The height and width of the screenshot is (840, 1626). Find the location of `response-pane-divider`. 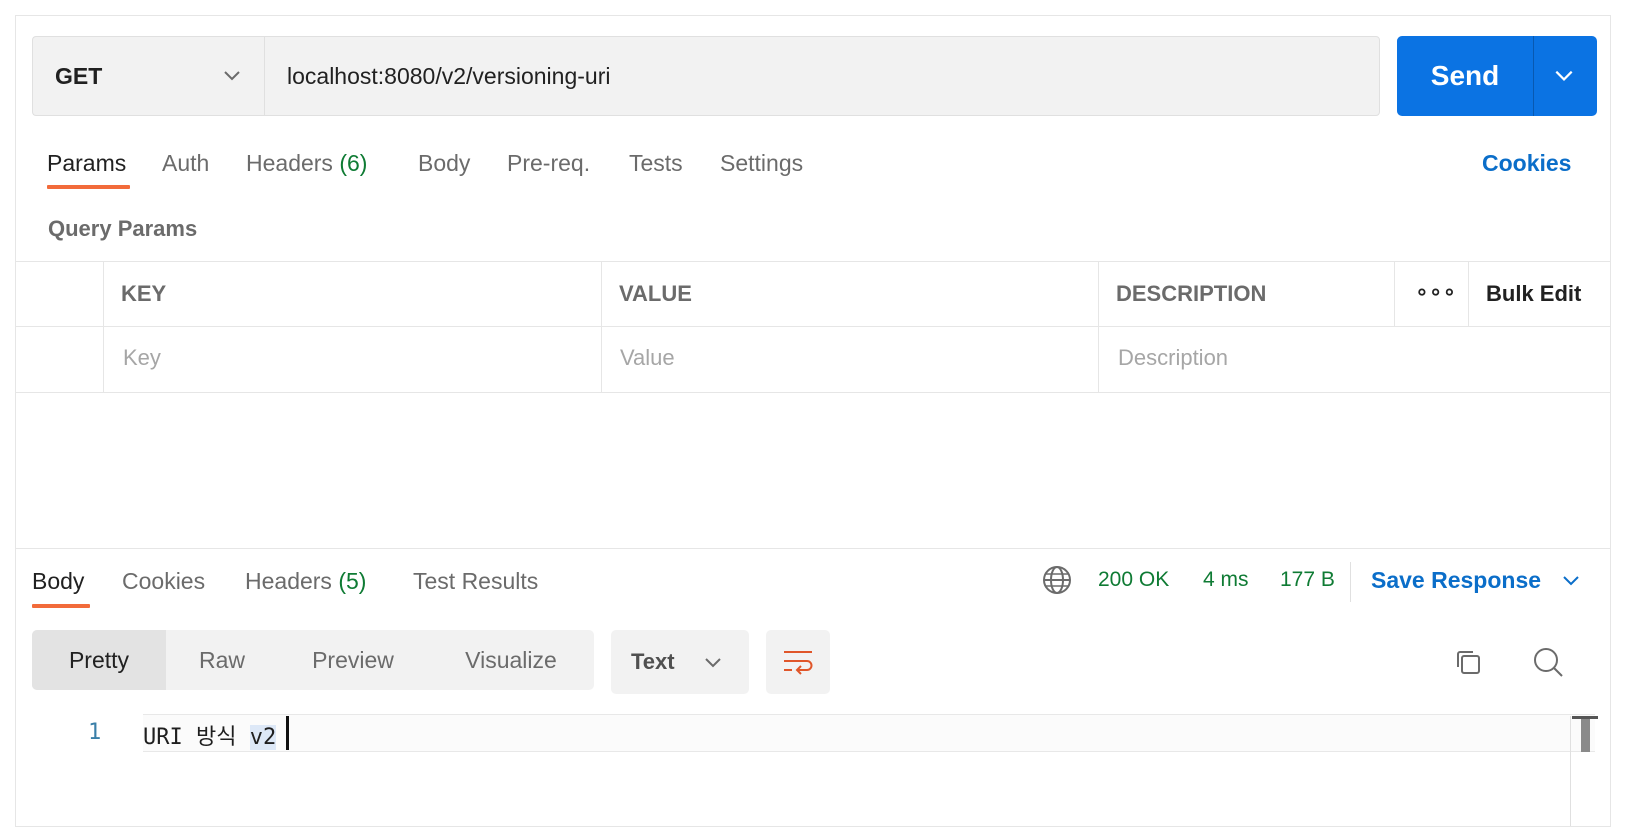

response-pane-divider is located at coordinates (813, 548).